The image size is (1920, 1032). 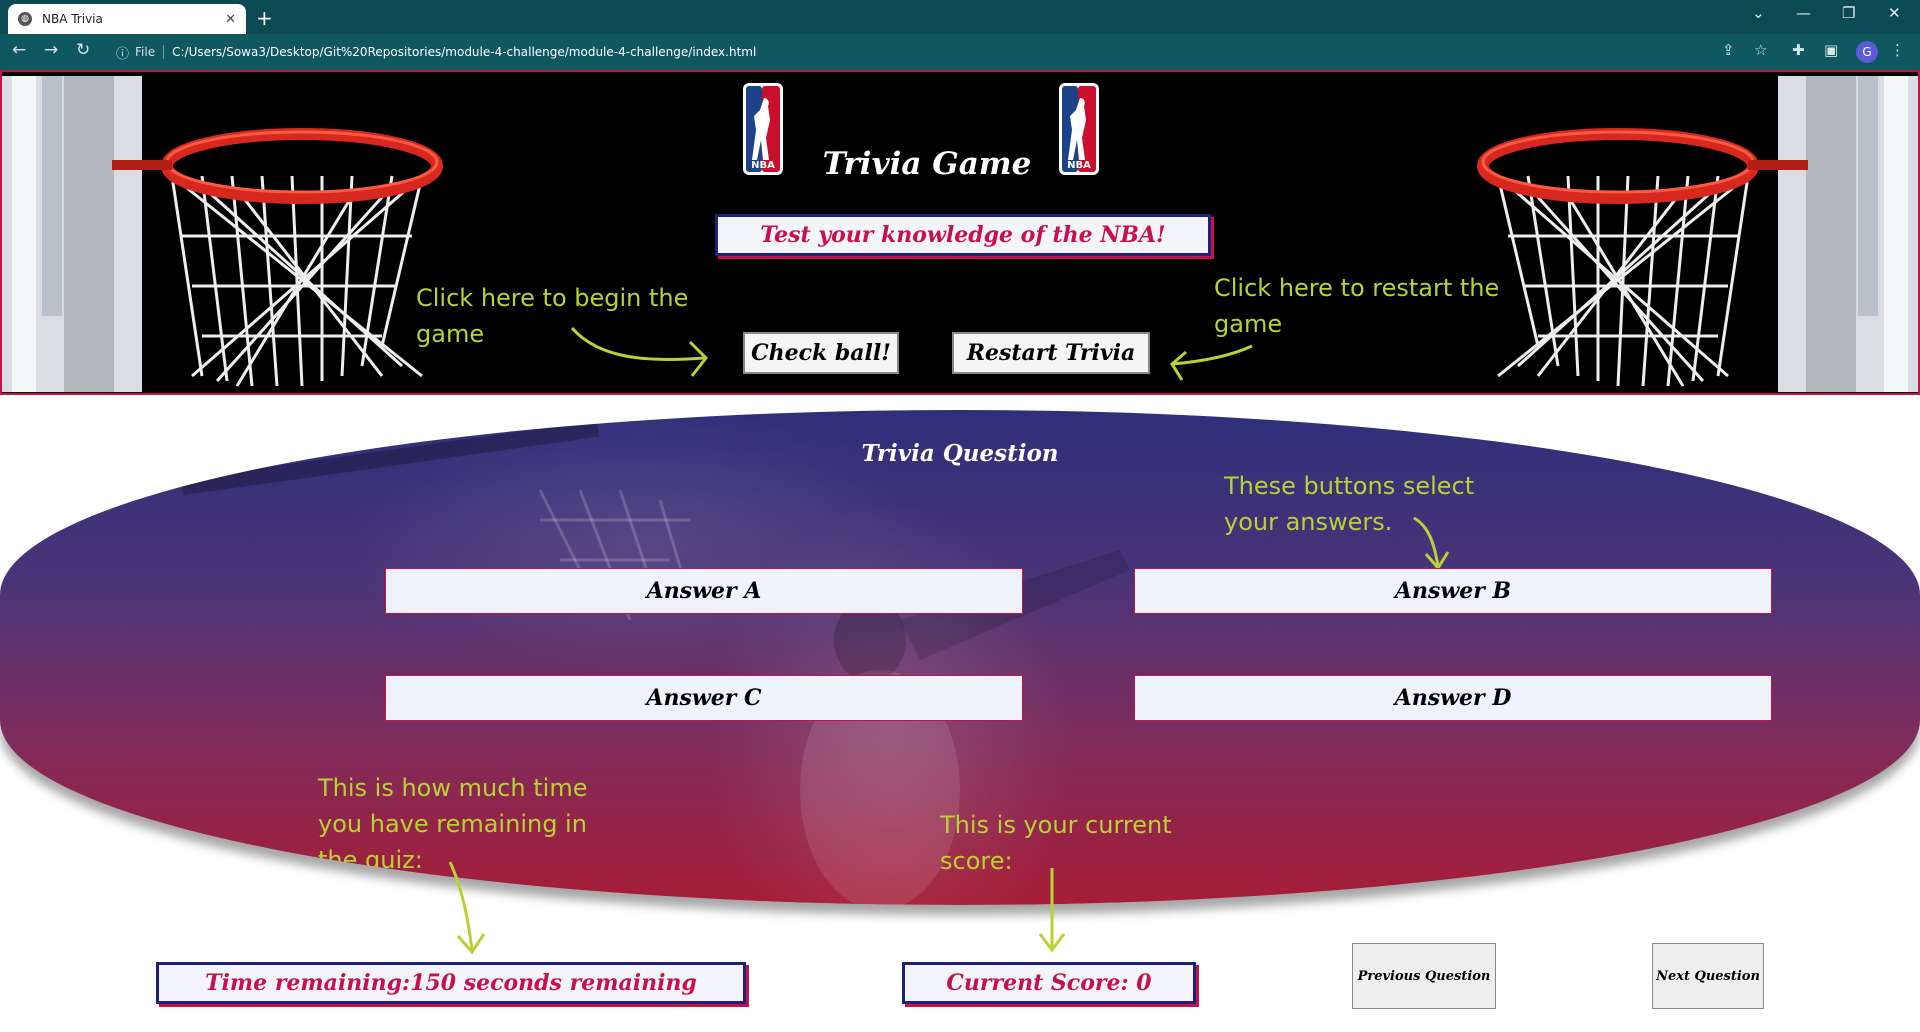 I want to click on start-arrow-icon, so click(x=639, y=352).